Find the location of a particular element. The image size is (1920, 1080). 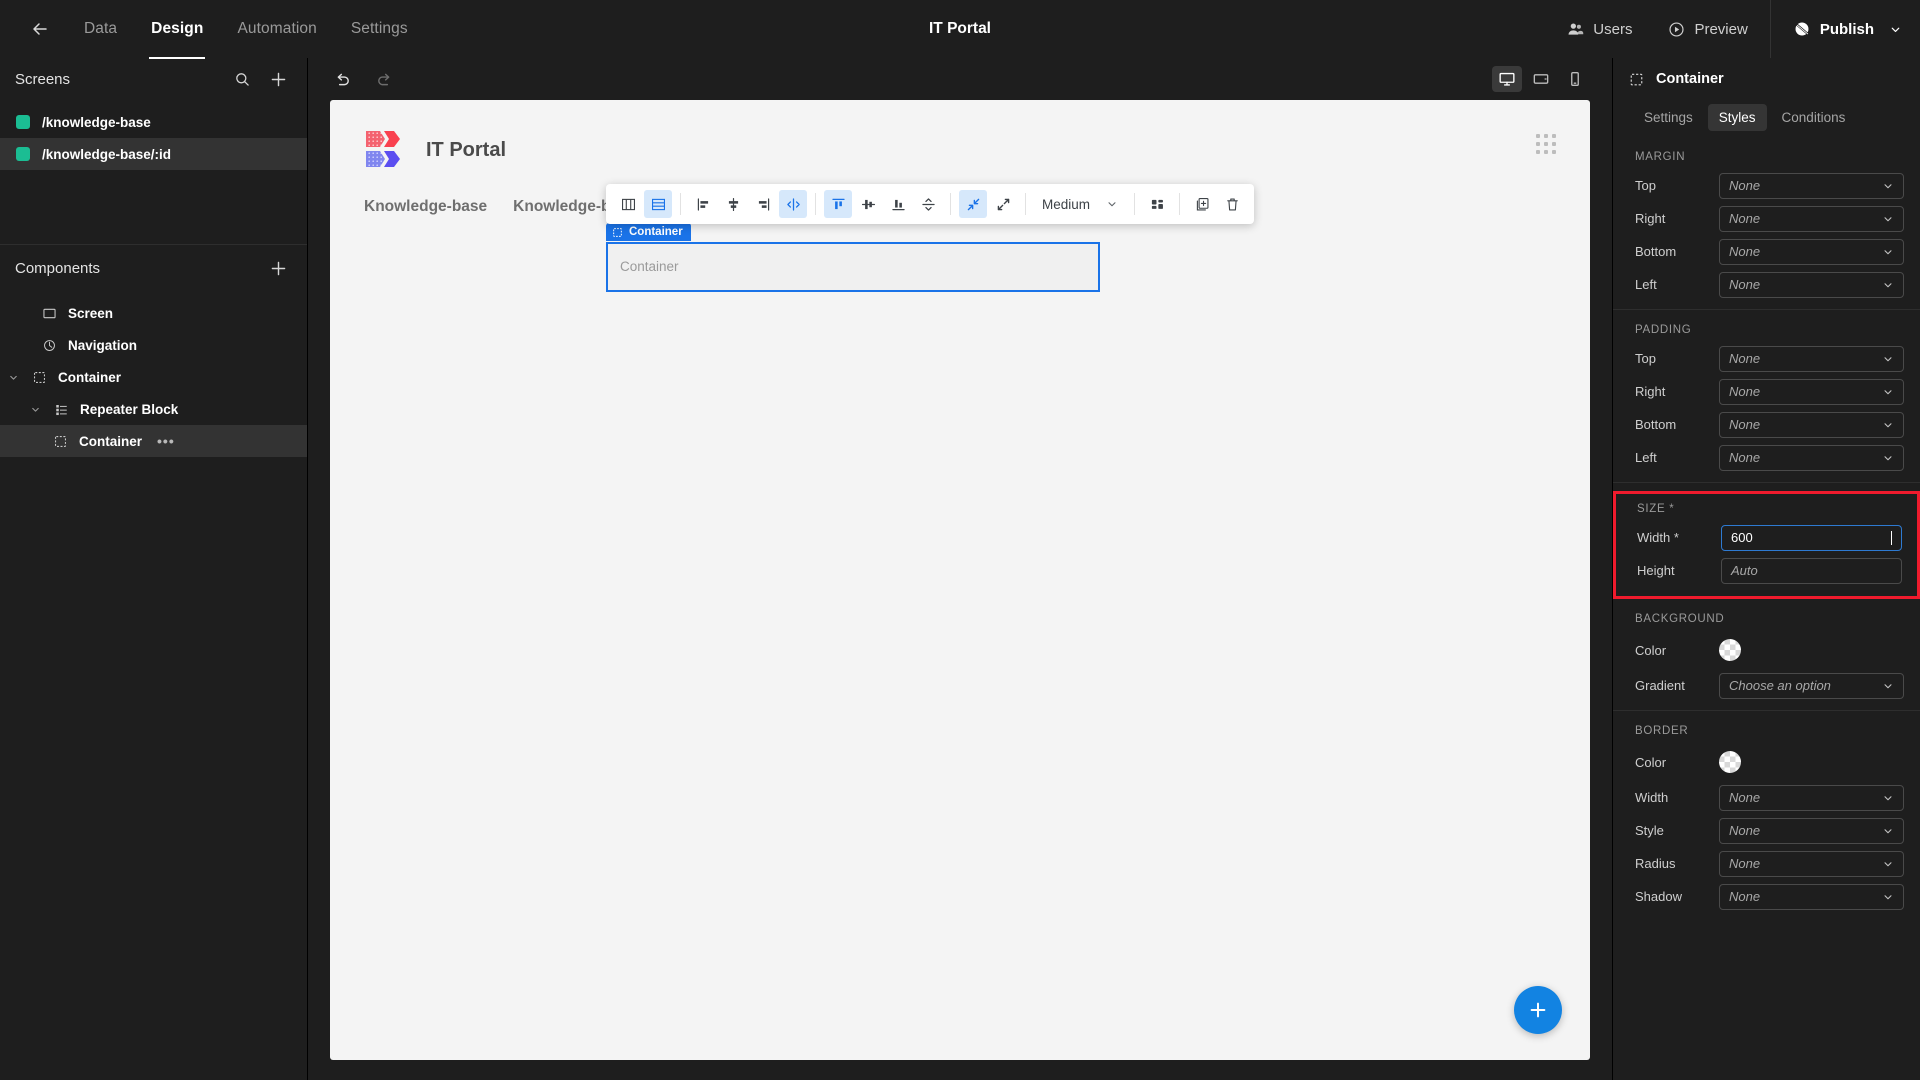

tab-data: Data is located at coordinates (100, 29).